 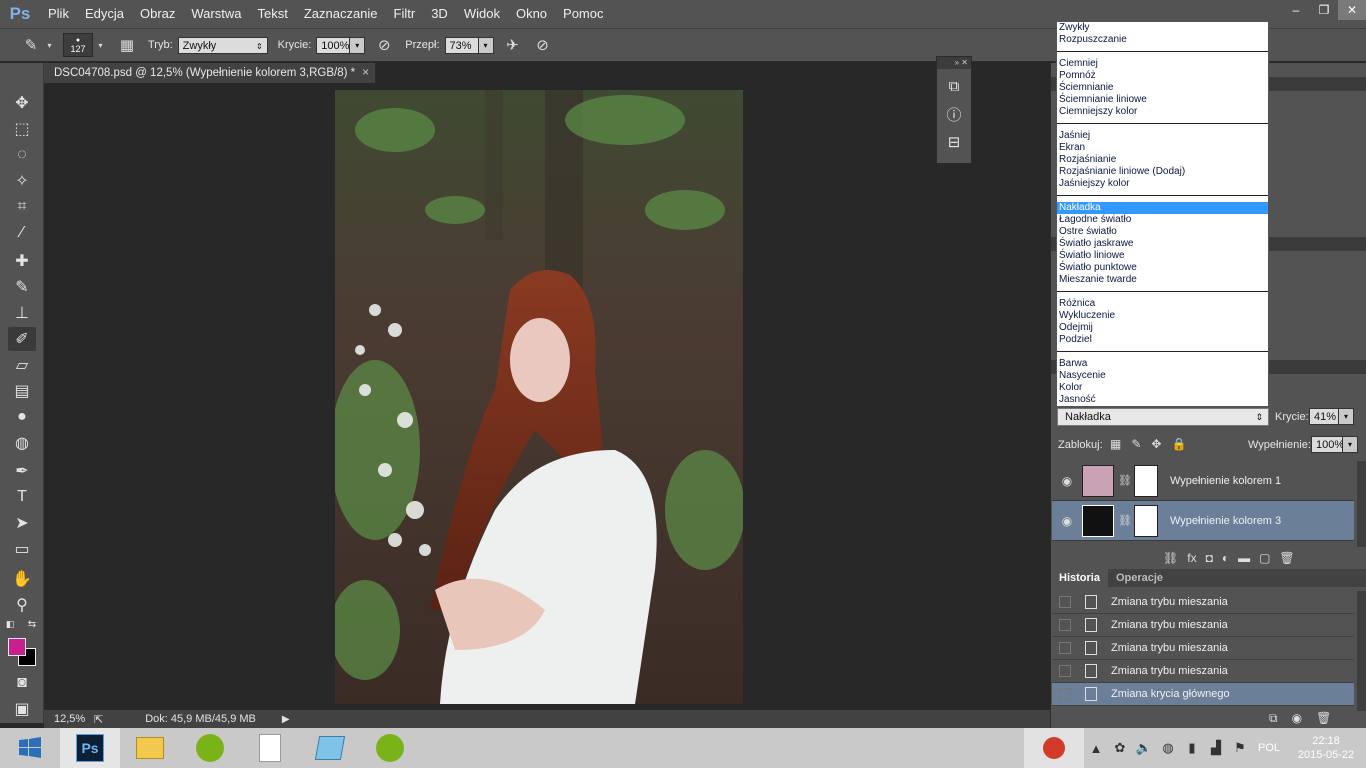 I want to click on blend-mode-option: Ściemnianie, so click(x=1162, y=88).